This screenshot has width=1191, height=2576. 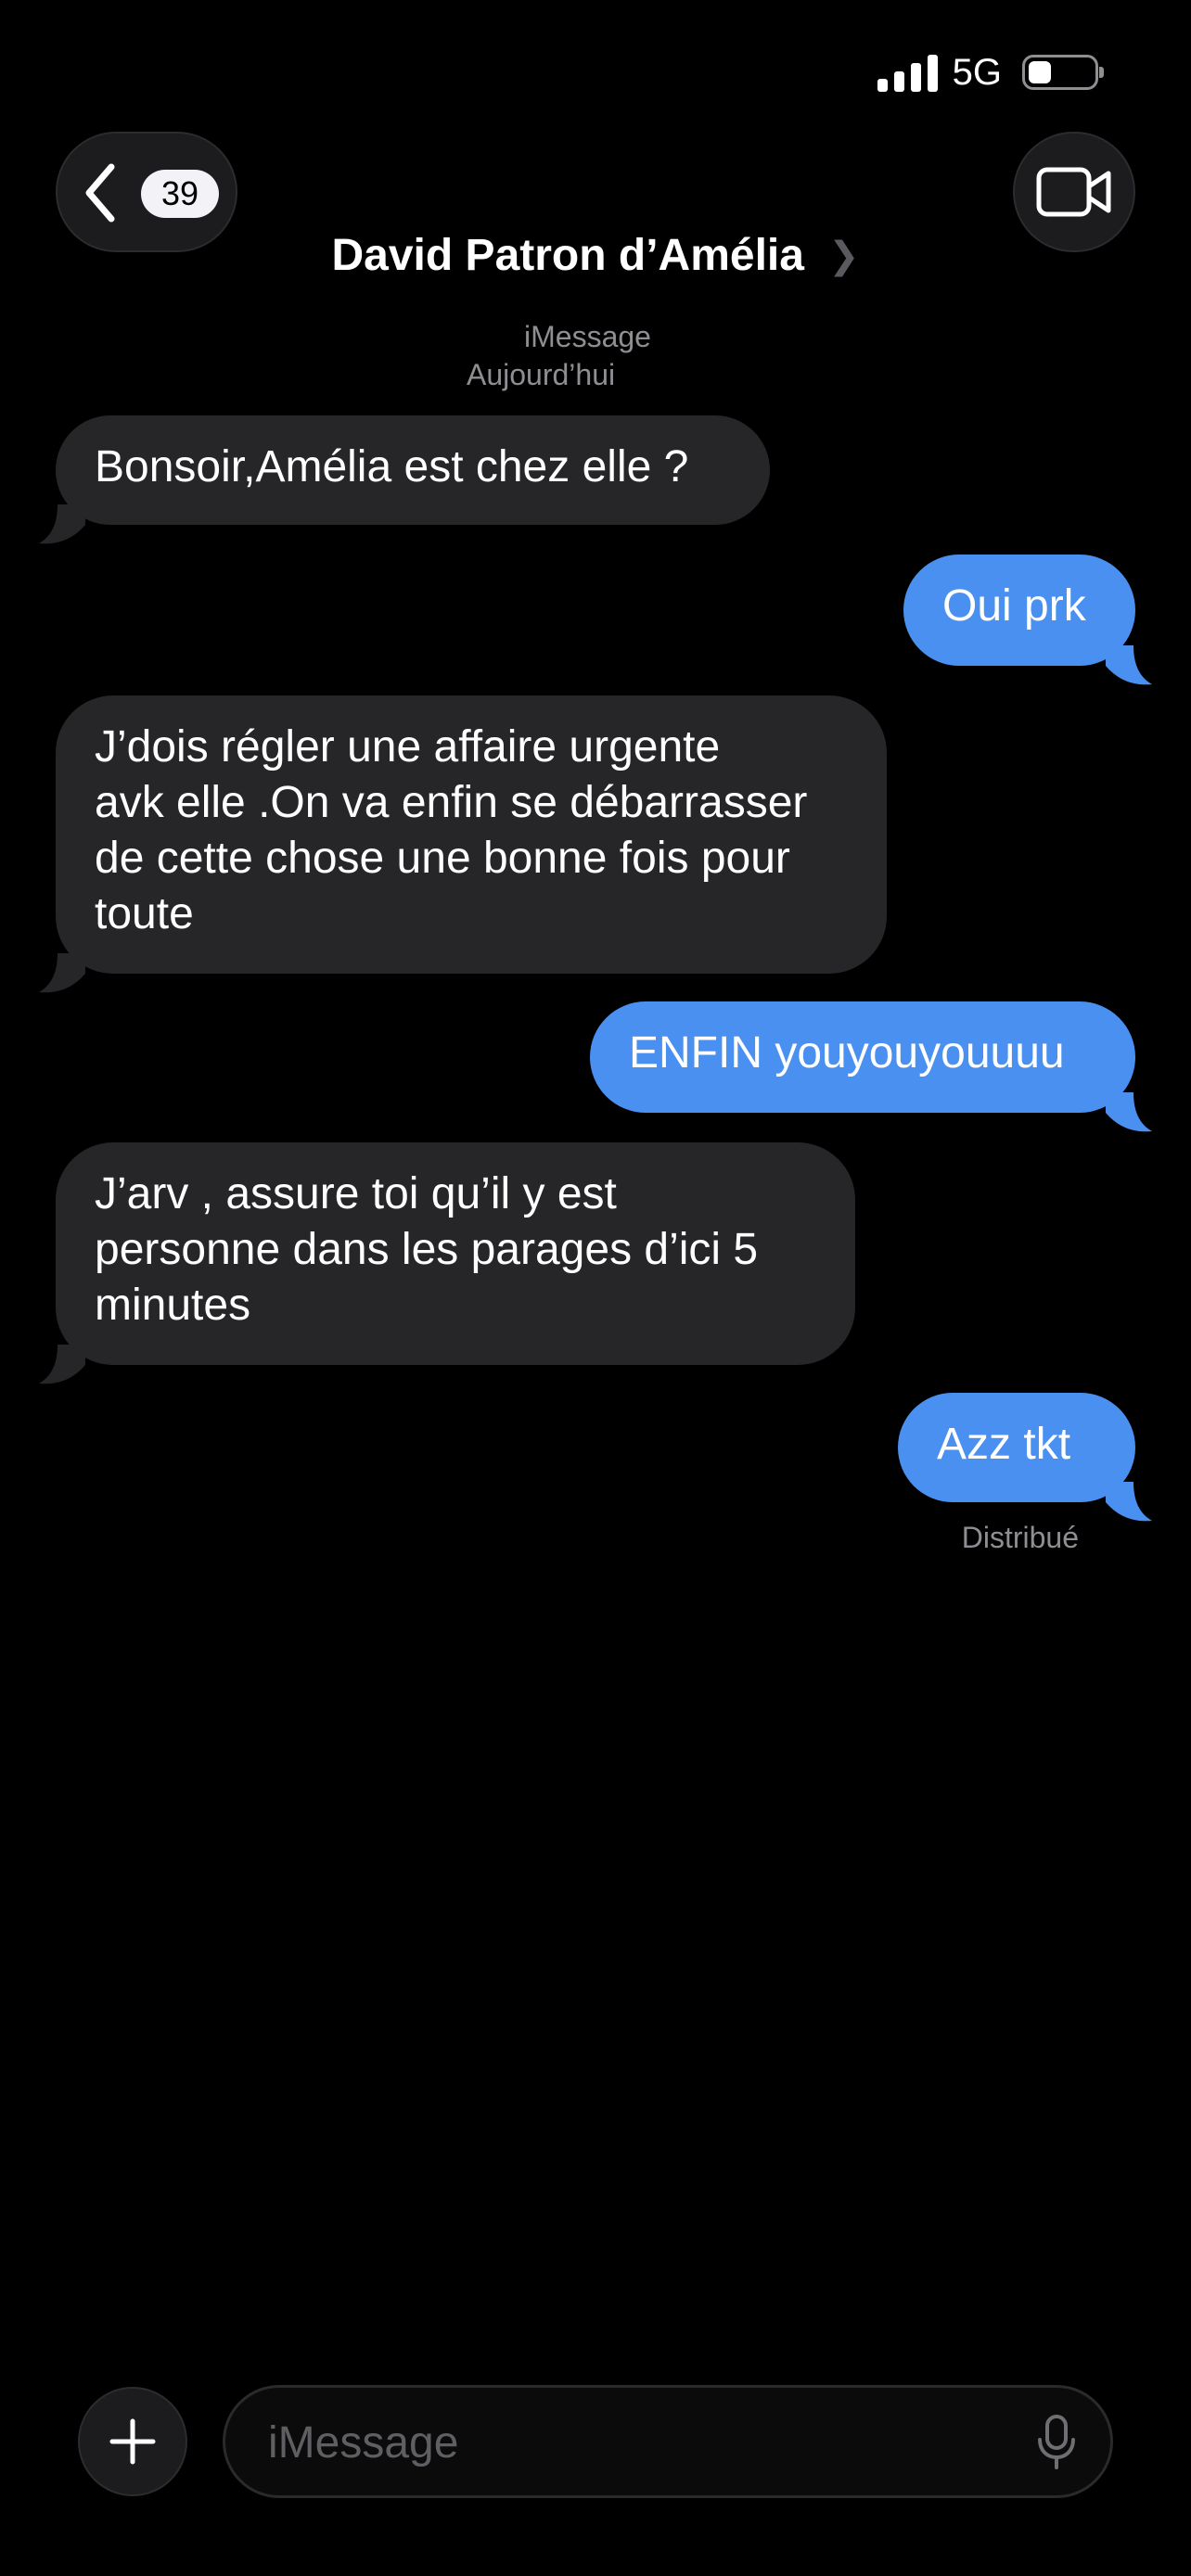 I want to click on message-bubble-sent: Azz tkt, so click(x=1025, y=1458).